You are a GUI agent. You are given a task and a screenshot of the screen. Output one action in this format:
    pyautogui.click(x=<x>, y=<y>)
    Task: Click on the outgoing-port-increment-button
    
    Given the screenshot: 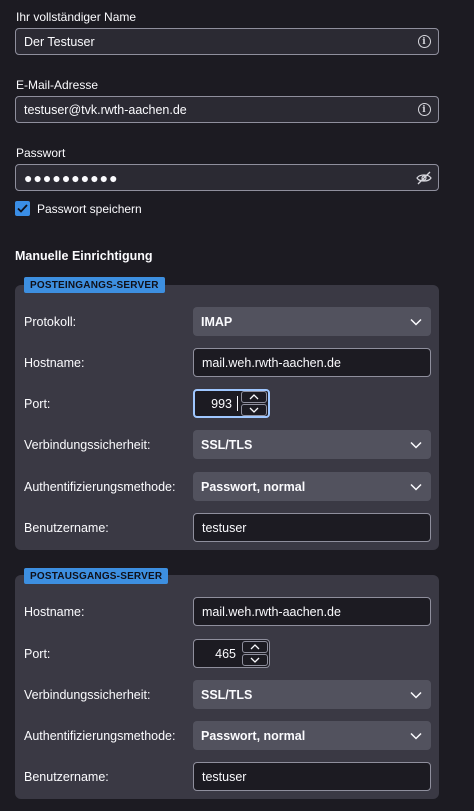 What is the action you would take?
    pyautogui.click(x=255, y=647)
    